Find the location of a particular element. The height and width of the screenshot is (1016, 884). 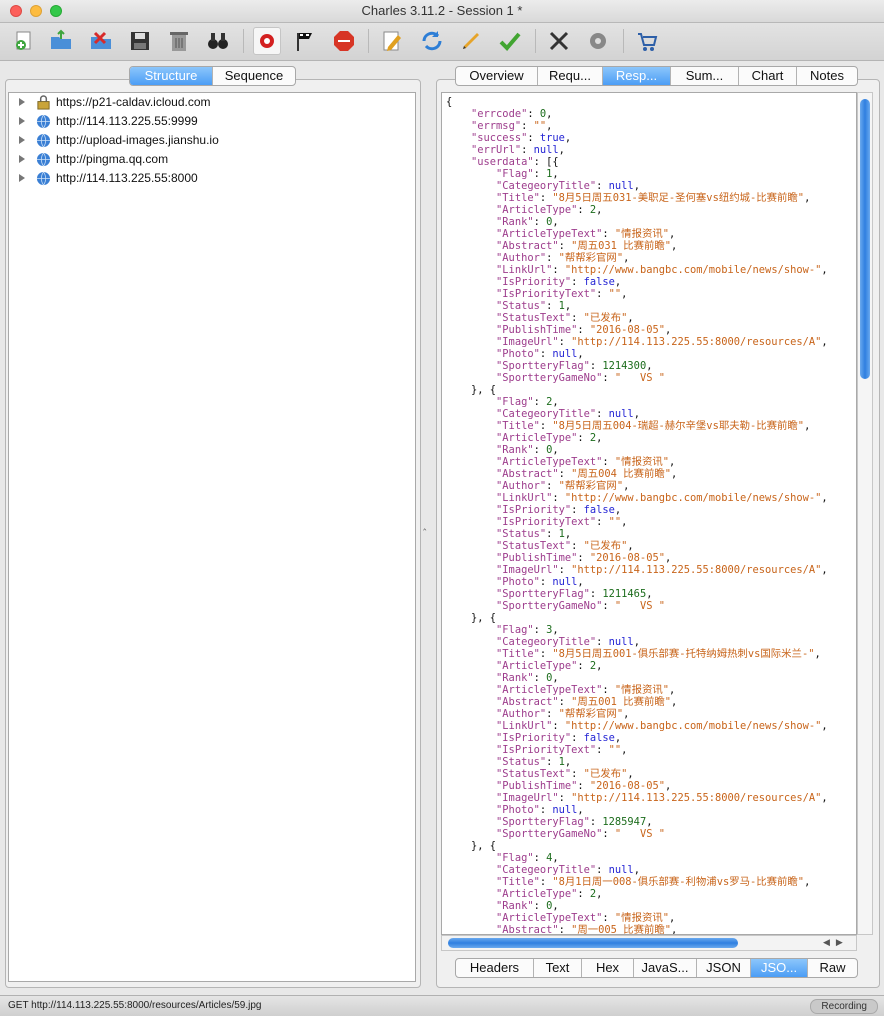

tree-item: https://p21-caldav.icloud.com is located at coordinates (209, 102).